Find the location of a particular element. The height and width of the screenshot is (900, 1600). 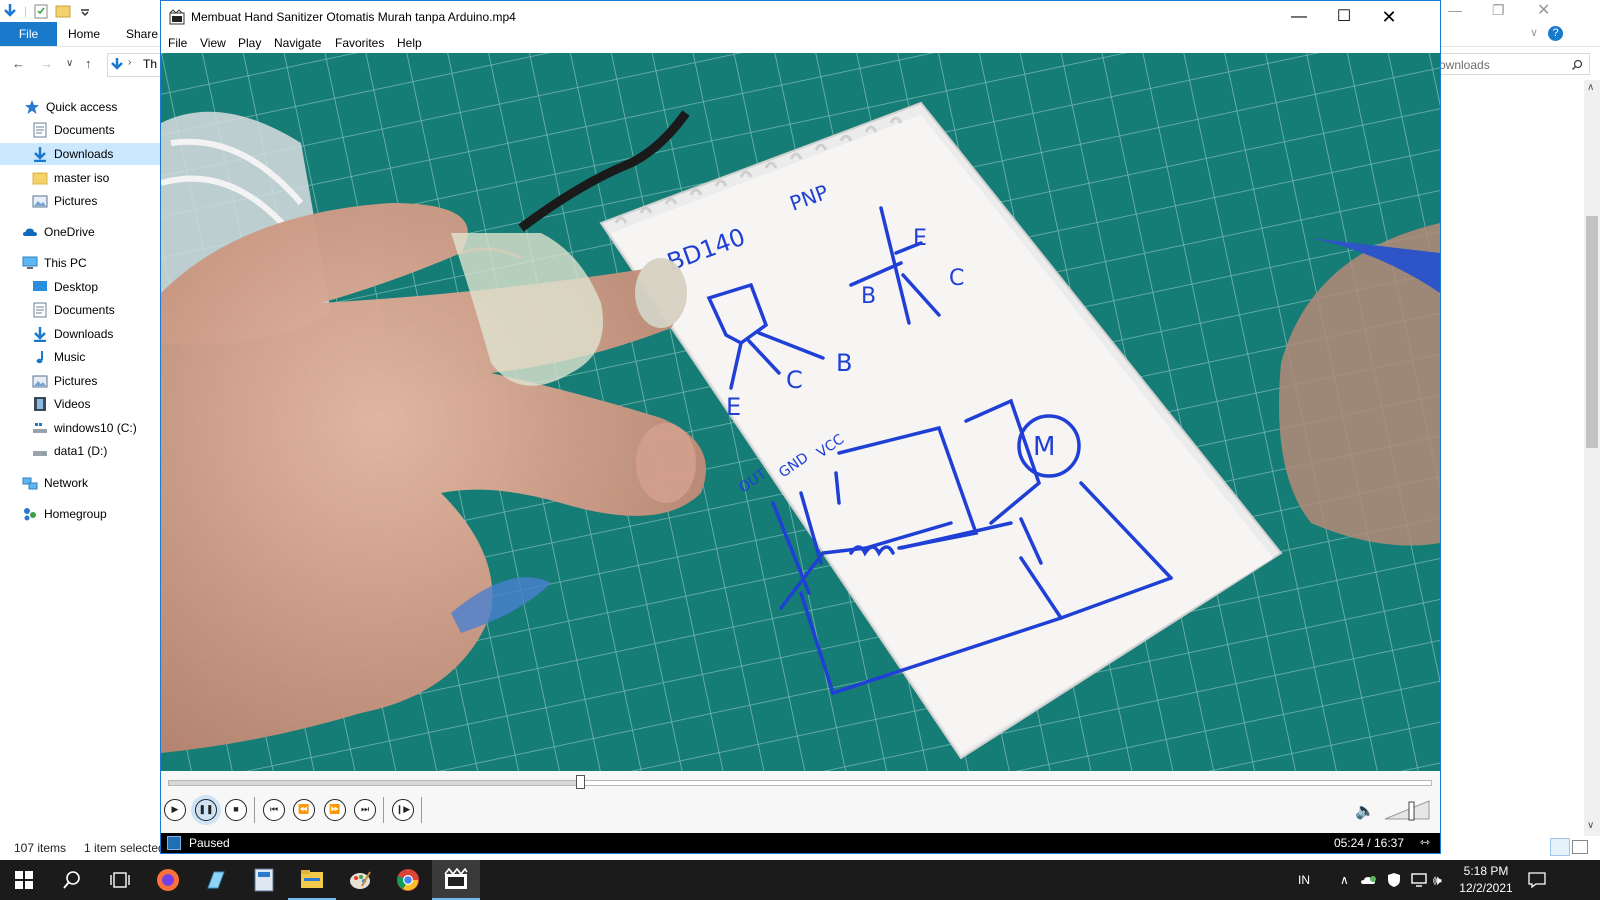

nav-qa-documents: Documents is located at coordinates (73, 130).